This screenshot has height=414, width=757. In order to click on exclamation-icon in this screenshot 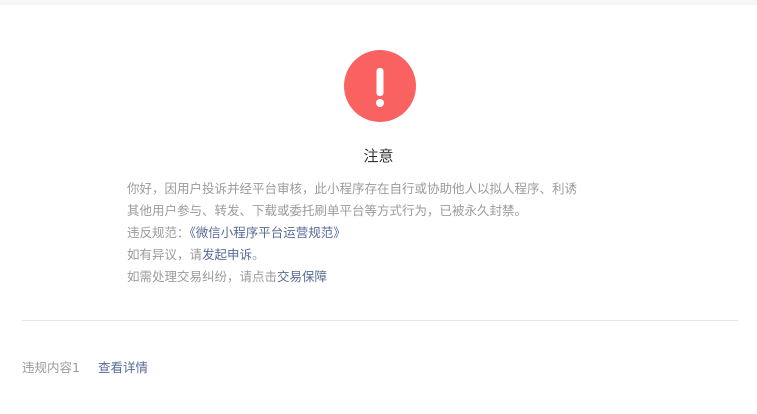, I will do `click(380, 86)`.